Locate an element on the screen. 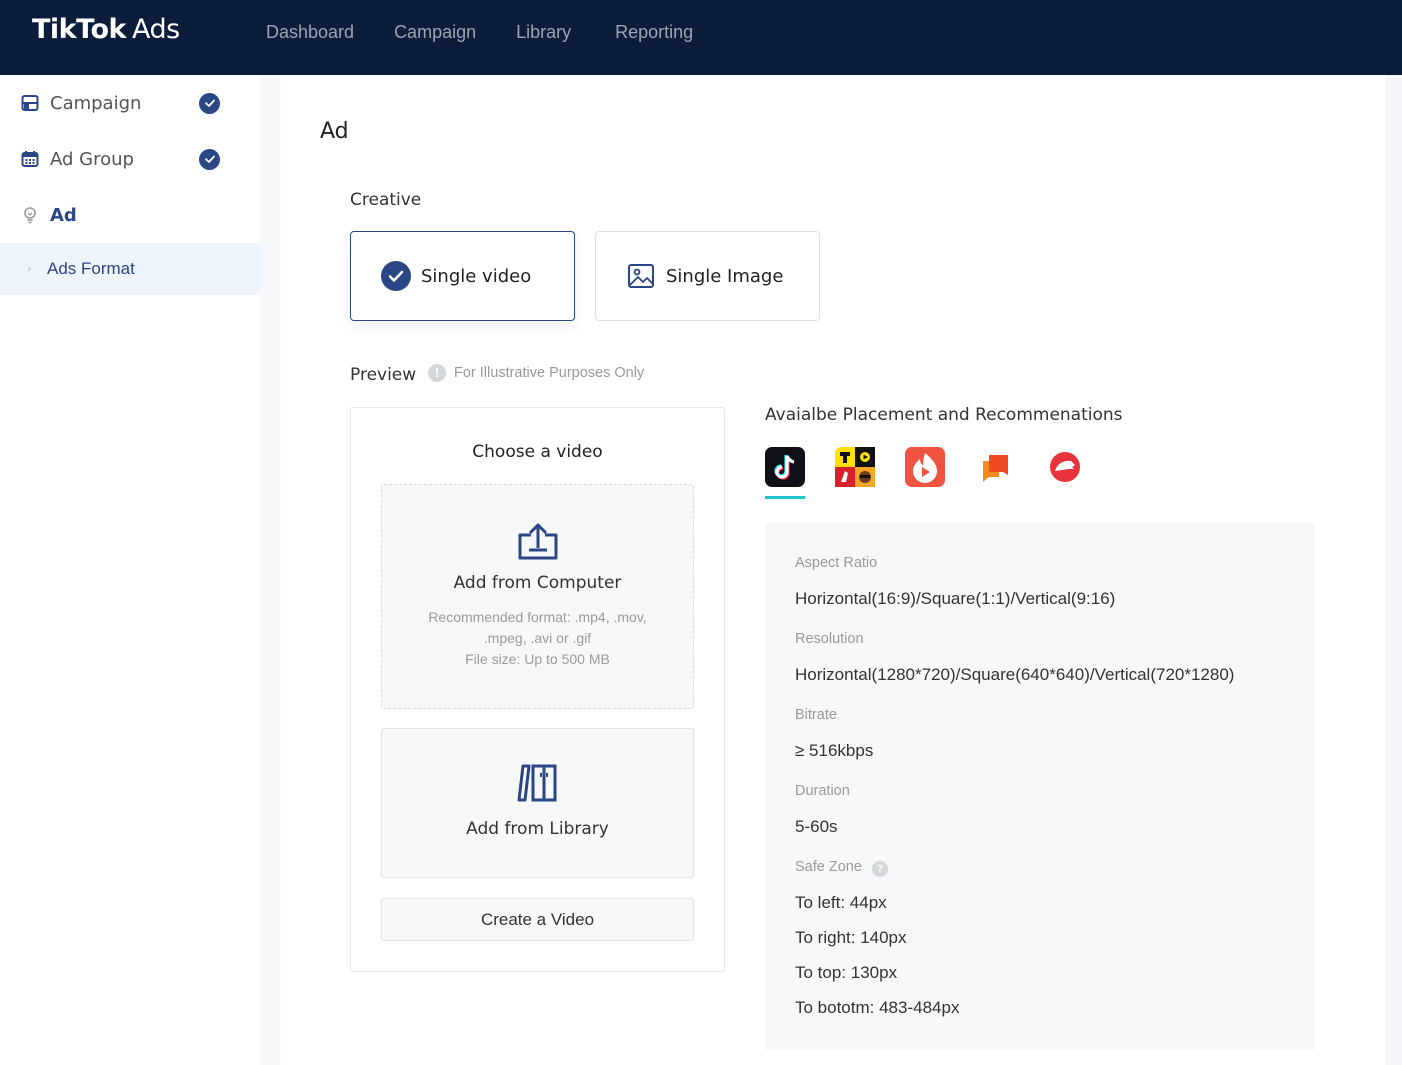 Image resolution: width=1402 pixels, height=1065 pixels. main-nav: Dashboard Campaign Library Reporting is located at coordinates (499, 32).